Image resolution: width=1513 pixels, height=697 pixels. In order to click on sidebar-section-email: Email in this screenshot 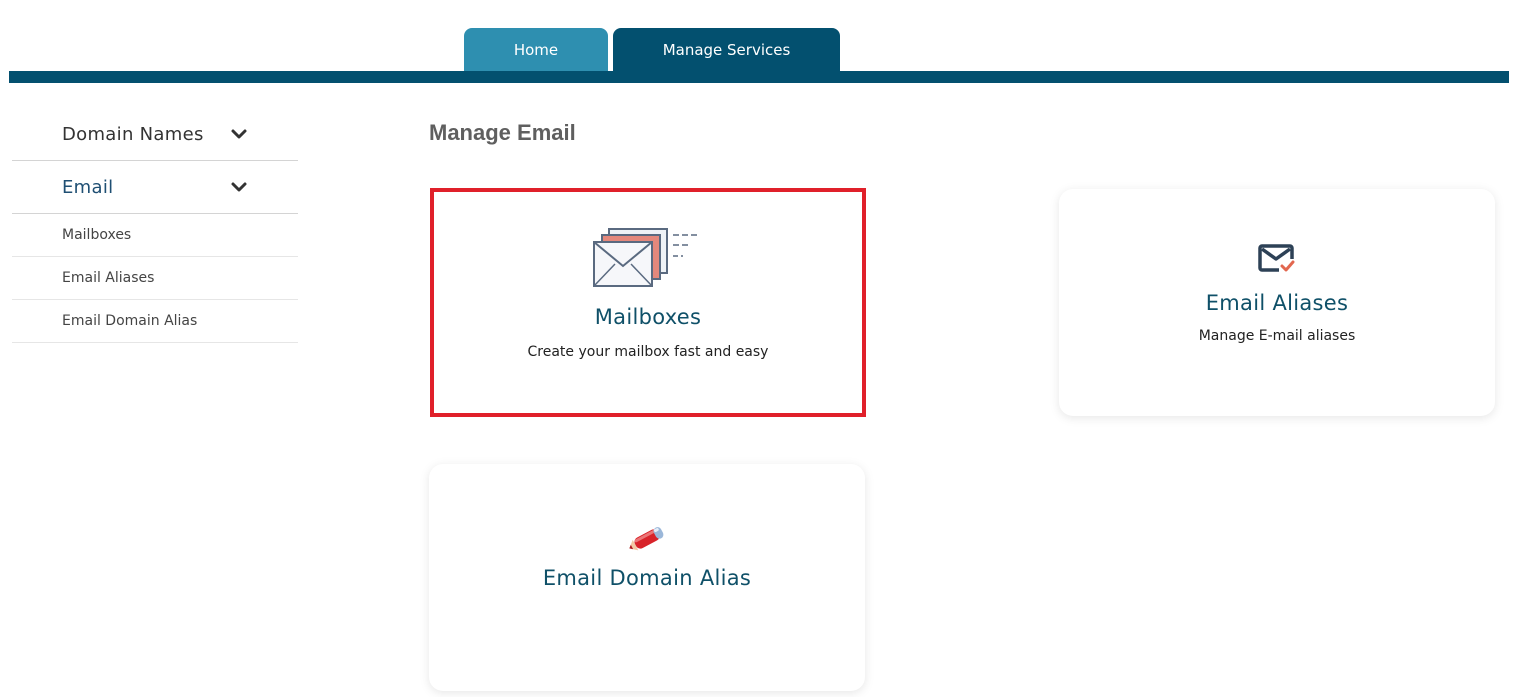, I will do `click(155, 187)`.